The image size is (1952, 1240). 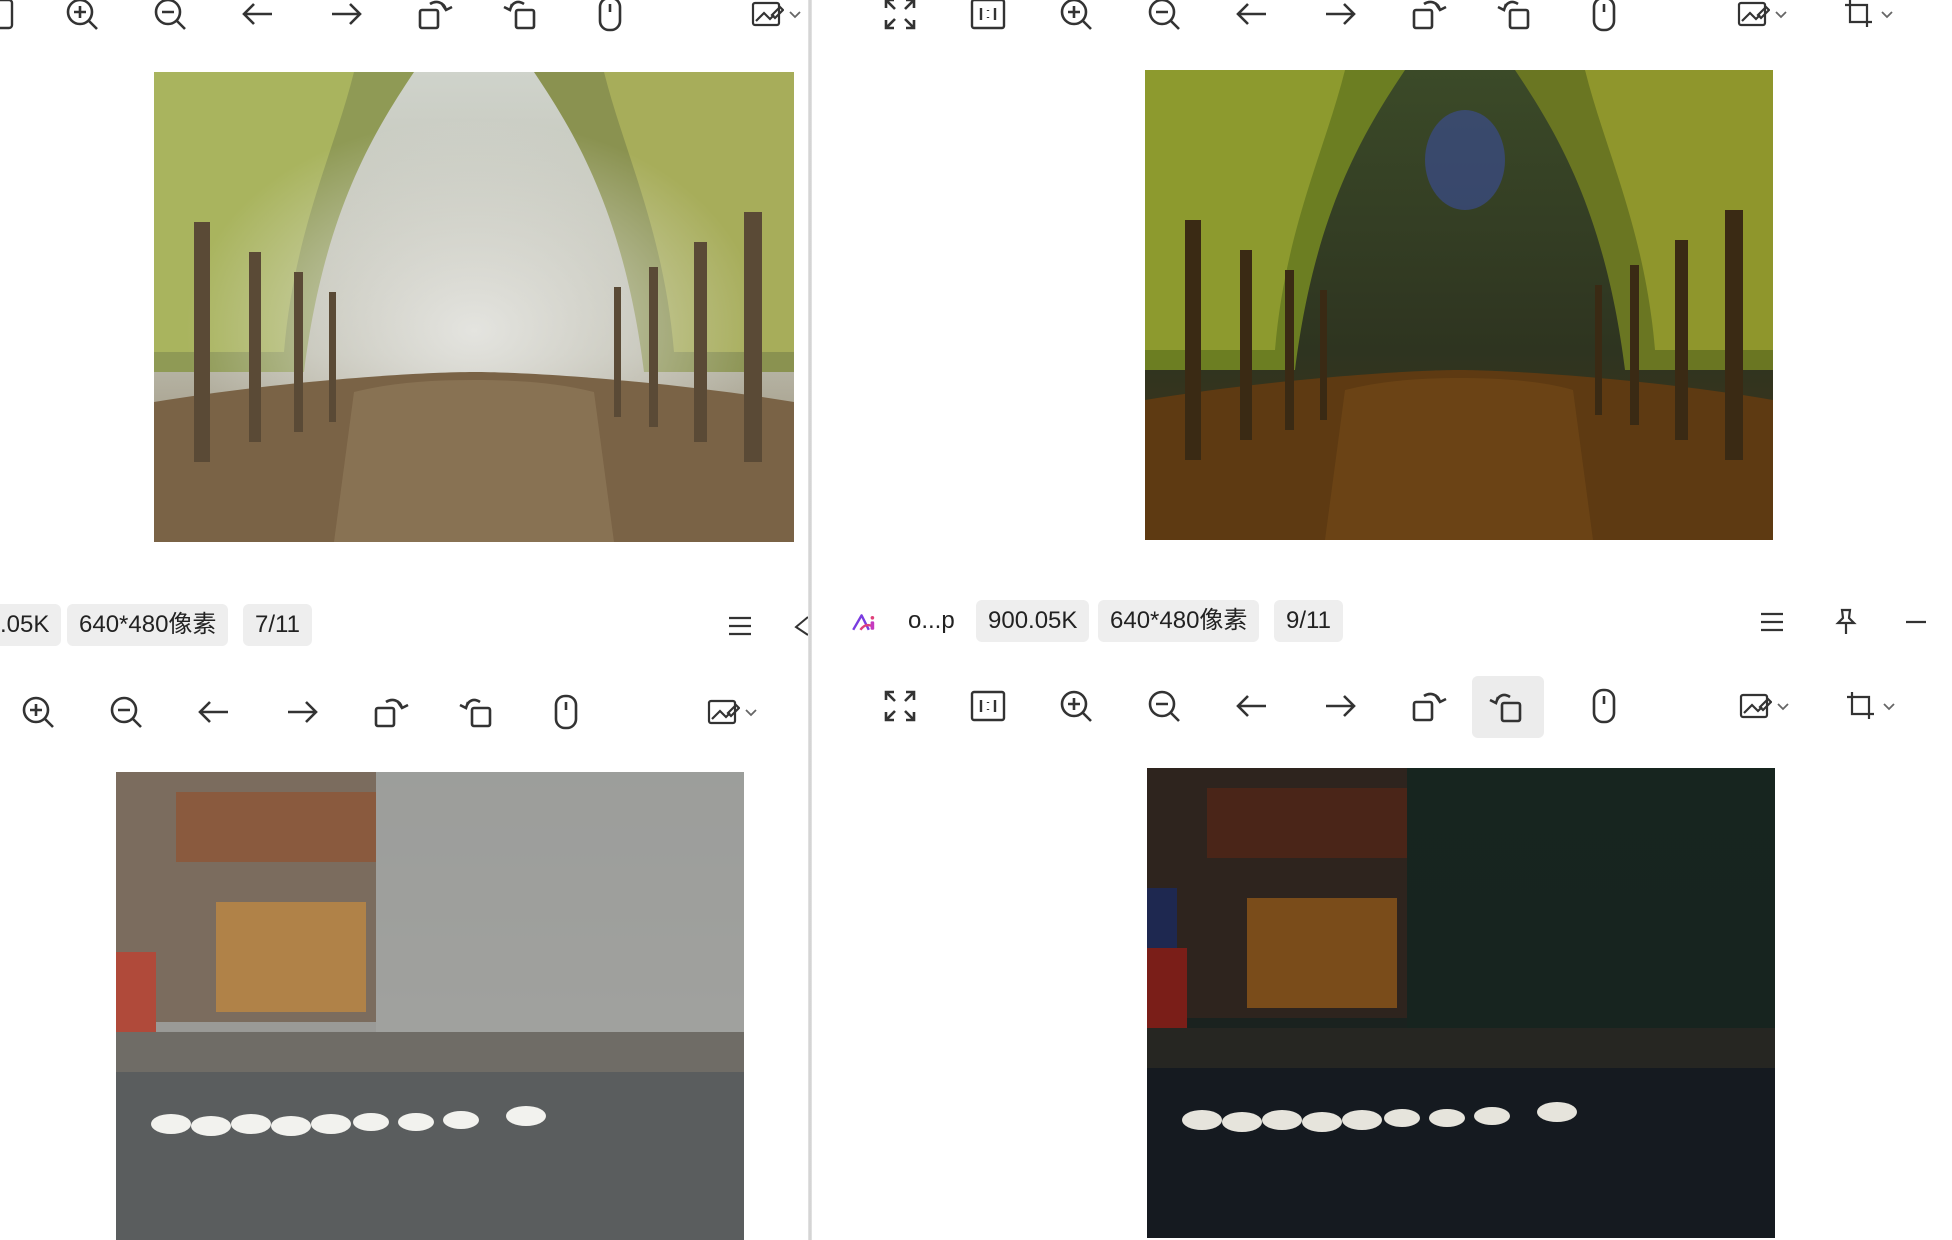 I want to click on photo-misty-forest-road, so click(x=474, y=307).